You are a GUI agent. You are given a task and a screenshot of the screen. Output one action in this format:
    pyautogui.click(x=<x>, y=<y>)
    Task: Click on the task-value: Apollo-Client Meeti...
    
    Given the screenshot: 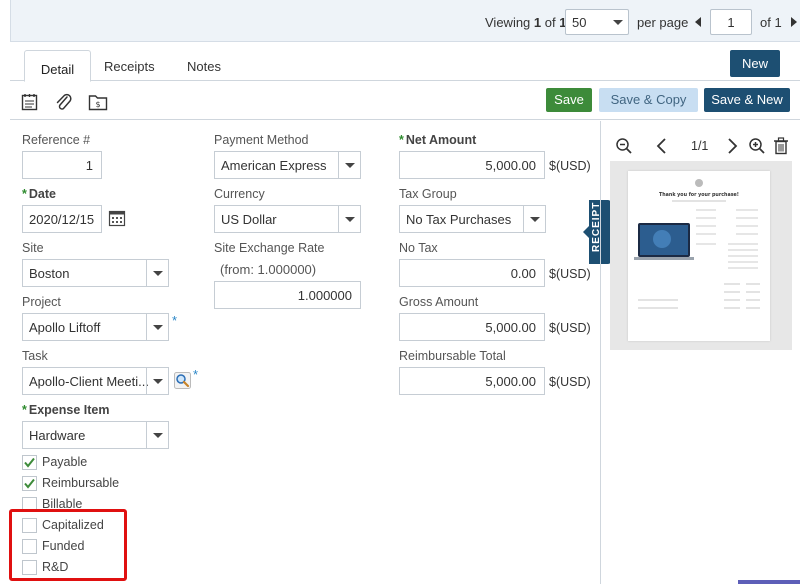 What is the action you would take?
    pyautogui.click(x=89, y=381)
    